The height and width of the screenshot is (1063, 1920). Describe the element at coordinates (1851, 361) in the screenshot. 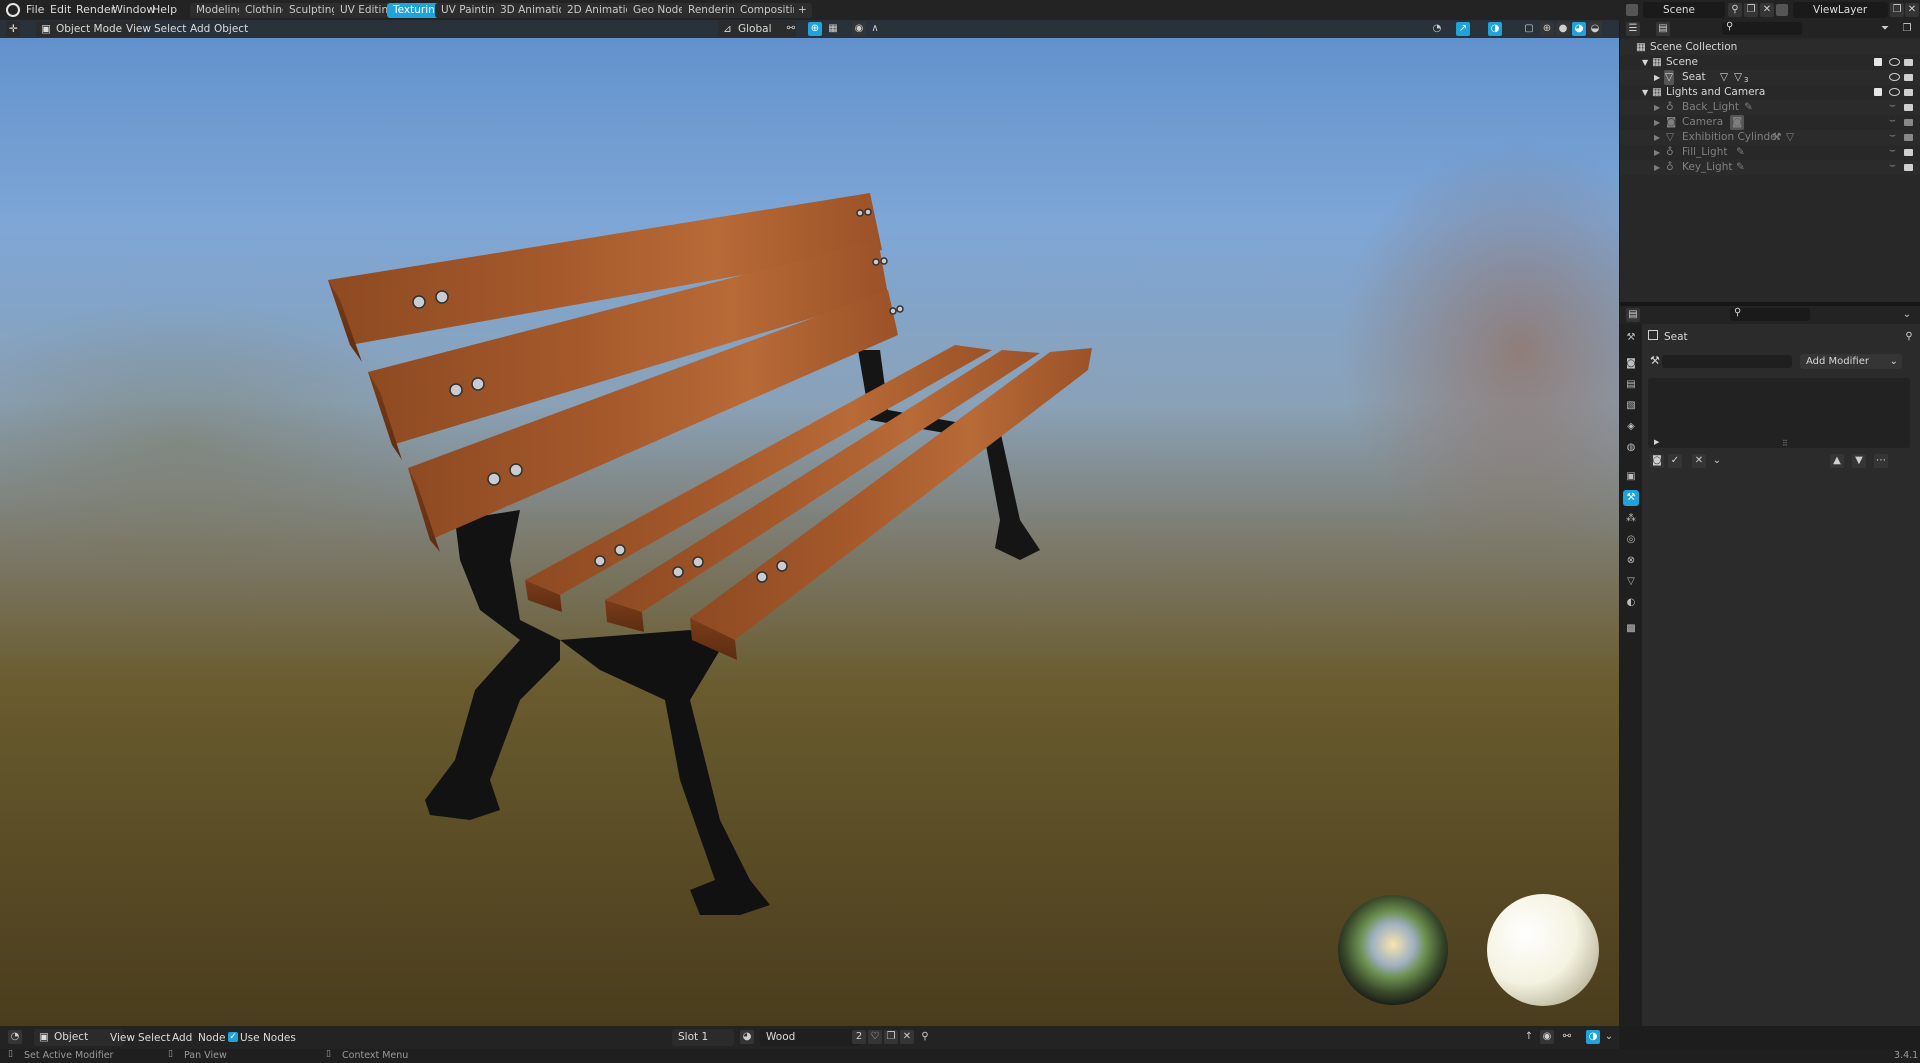

I see `add-modifier-dropdown: Add Modifier ⌄` at that location.